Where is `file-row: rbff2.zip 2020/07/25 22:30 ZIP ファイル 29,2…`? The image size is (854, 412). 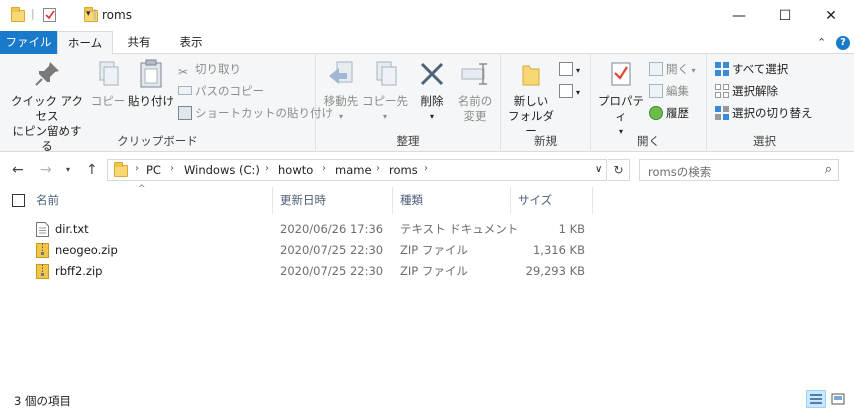
file-row: rbff2.zip 2020/07/25 22:30 ZIP ファイル 29,2… is located at coordinates (427, 271).